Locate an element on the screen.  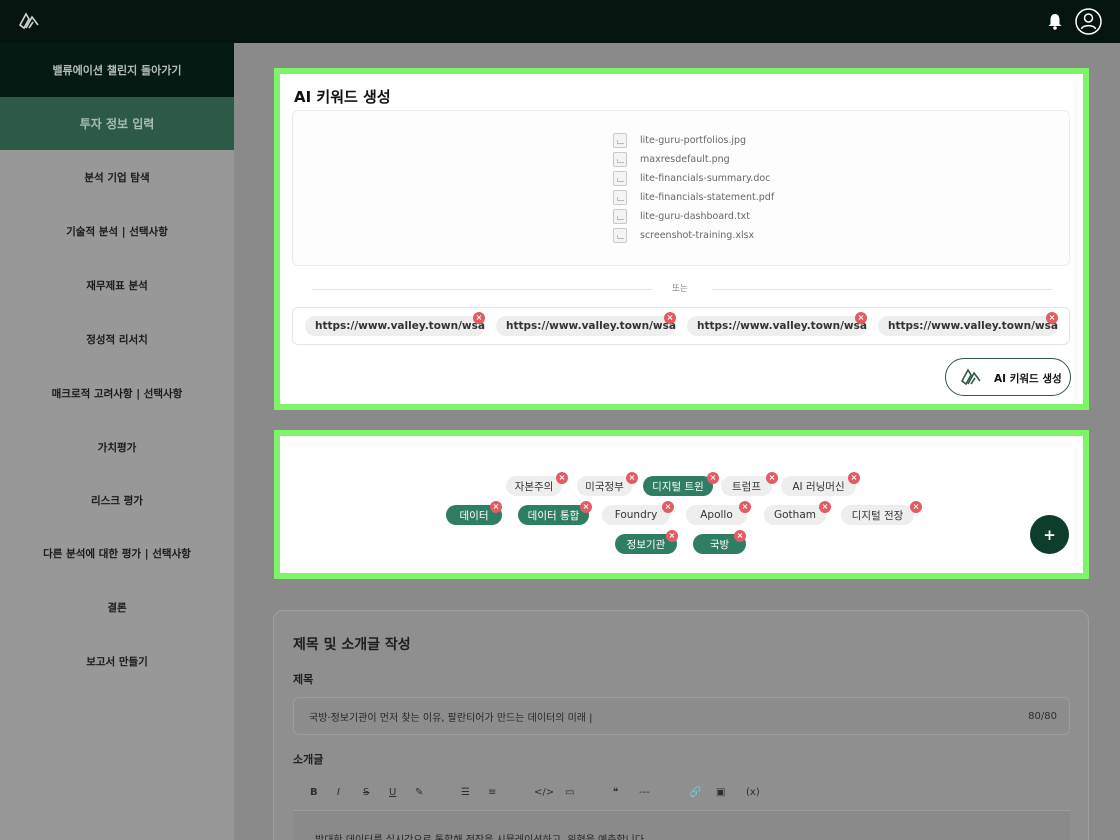
keyword-chip: 자본주의 is located at coordinates (534, 486).